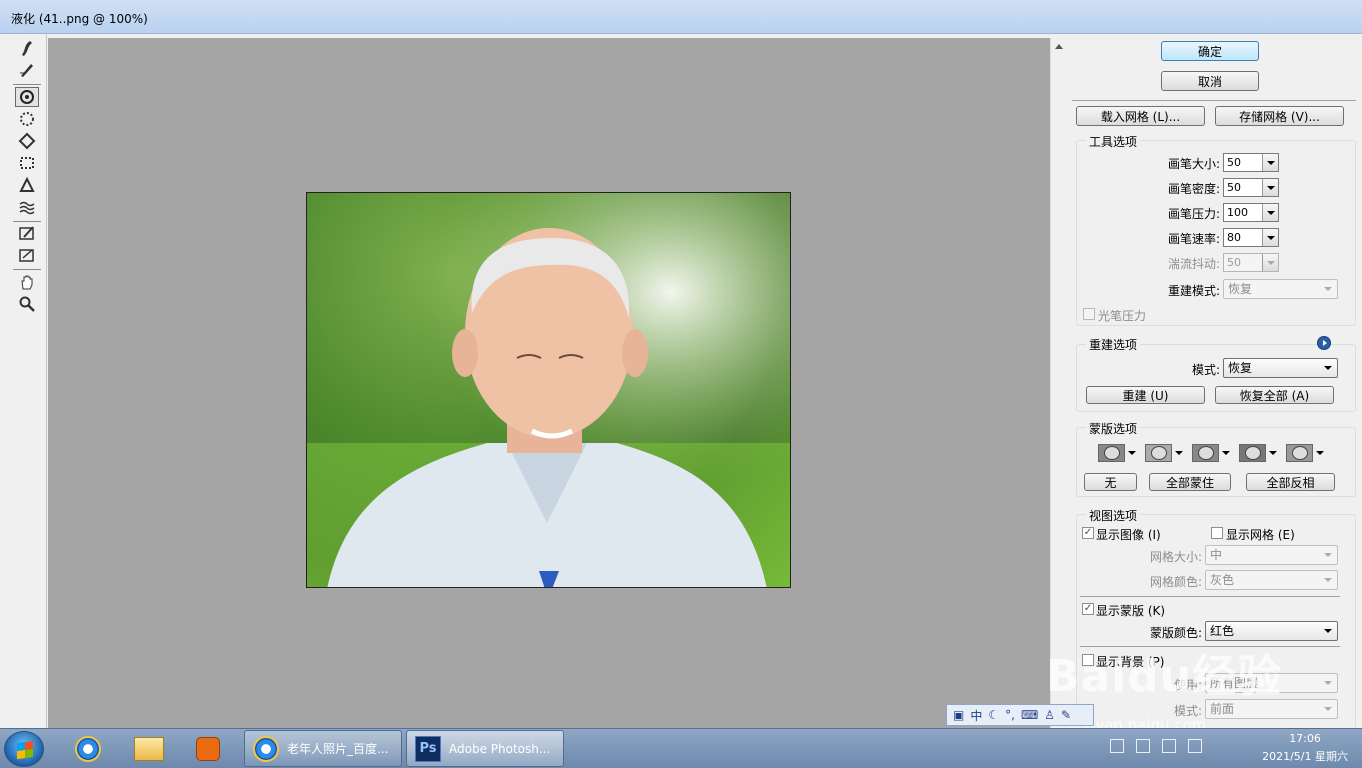 The height and width of the screenshot is (768, 1362). I want to click on photoshop-icon: Ps, so click(428, 748).